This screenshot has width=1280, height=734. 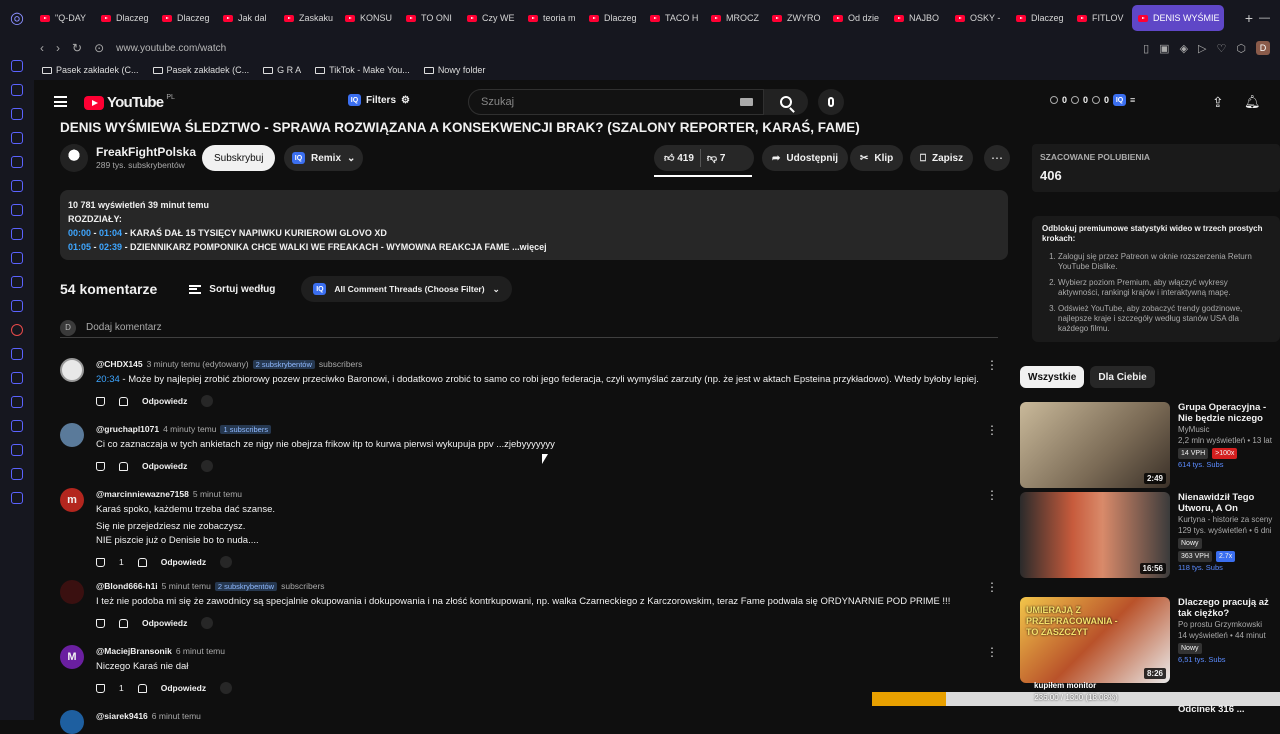 I want to click on play-icon: ▷, so click(x=1202, y=48).